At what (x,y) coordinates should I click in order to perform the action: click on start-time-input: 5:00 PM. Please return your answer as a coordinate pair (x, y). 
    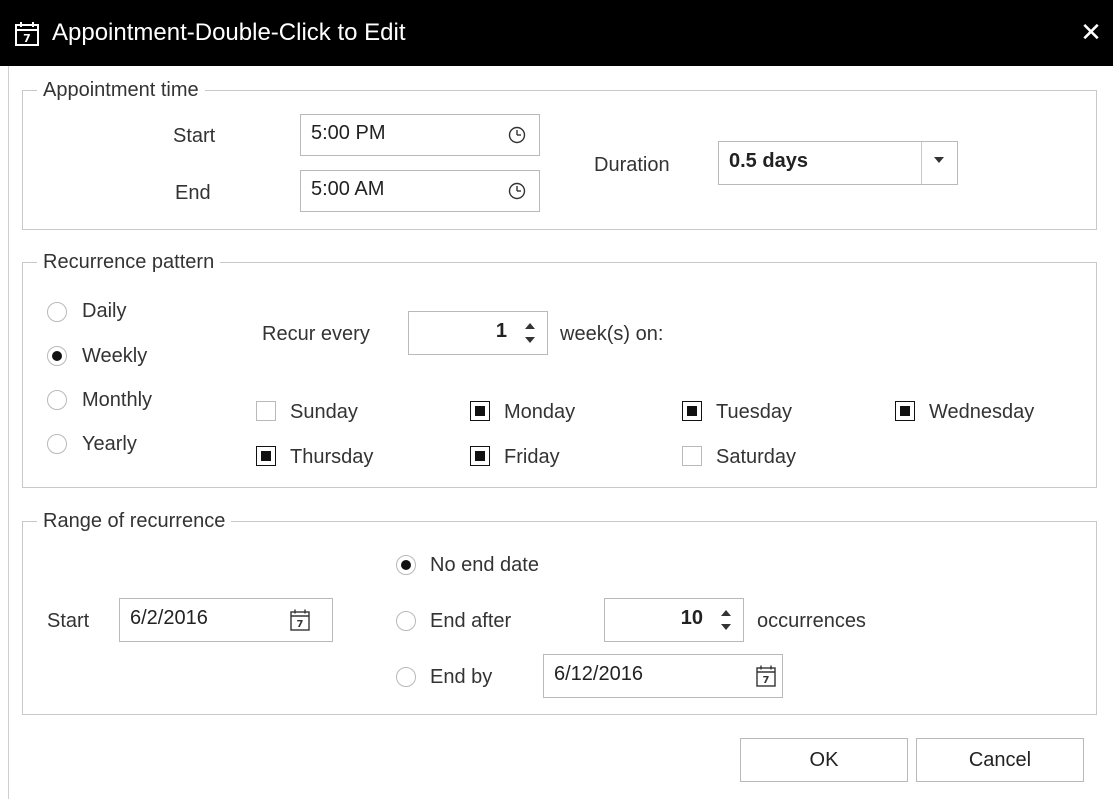
    Looking at the image, I should click on (420, 135).